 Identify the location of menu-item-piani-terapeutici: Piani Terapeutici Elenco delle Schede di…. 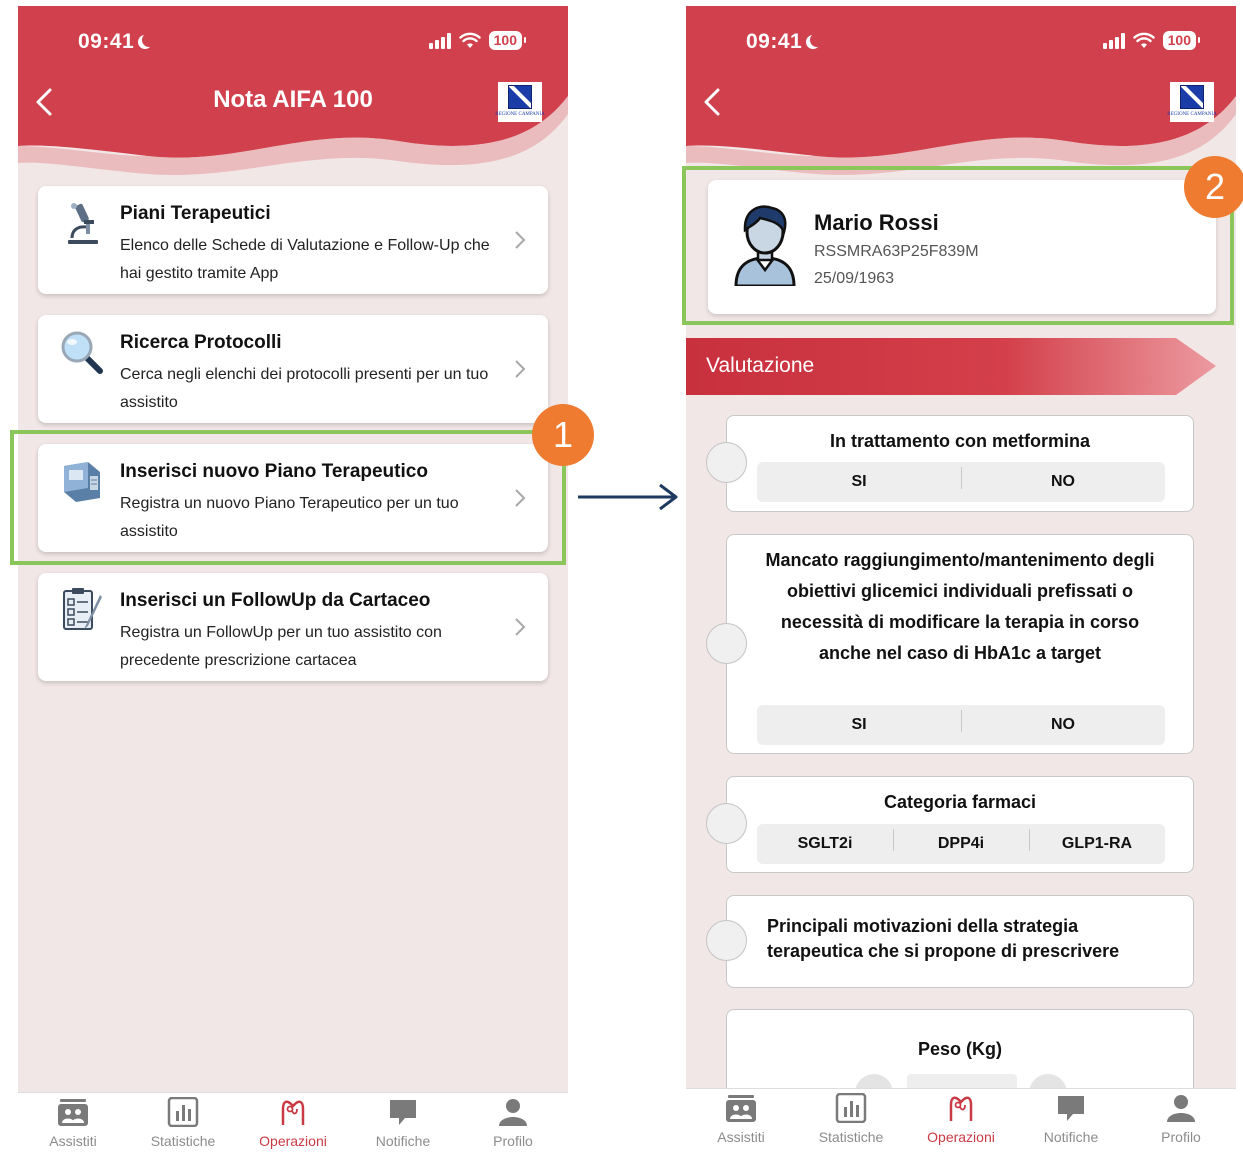
(293, 240).